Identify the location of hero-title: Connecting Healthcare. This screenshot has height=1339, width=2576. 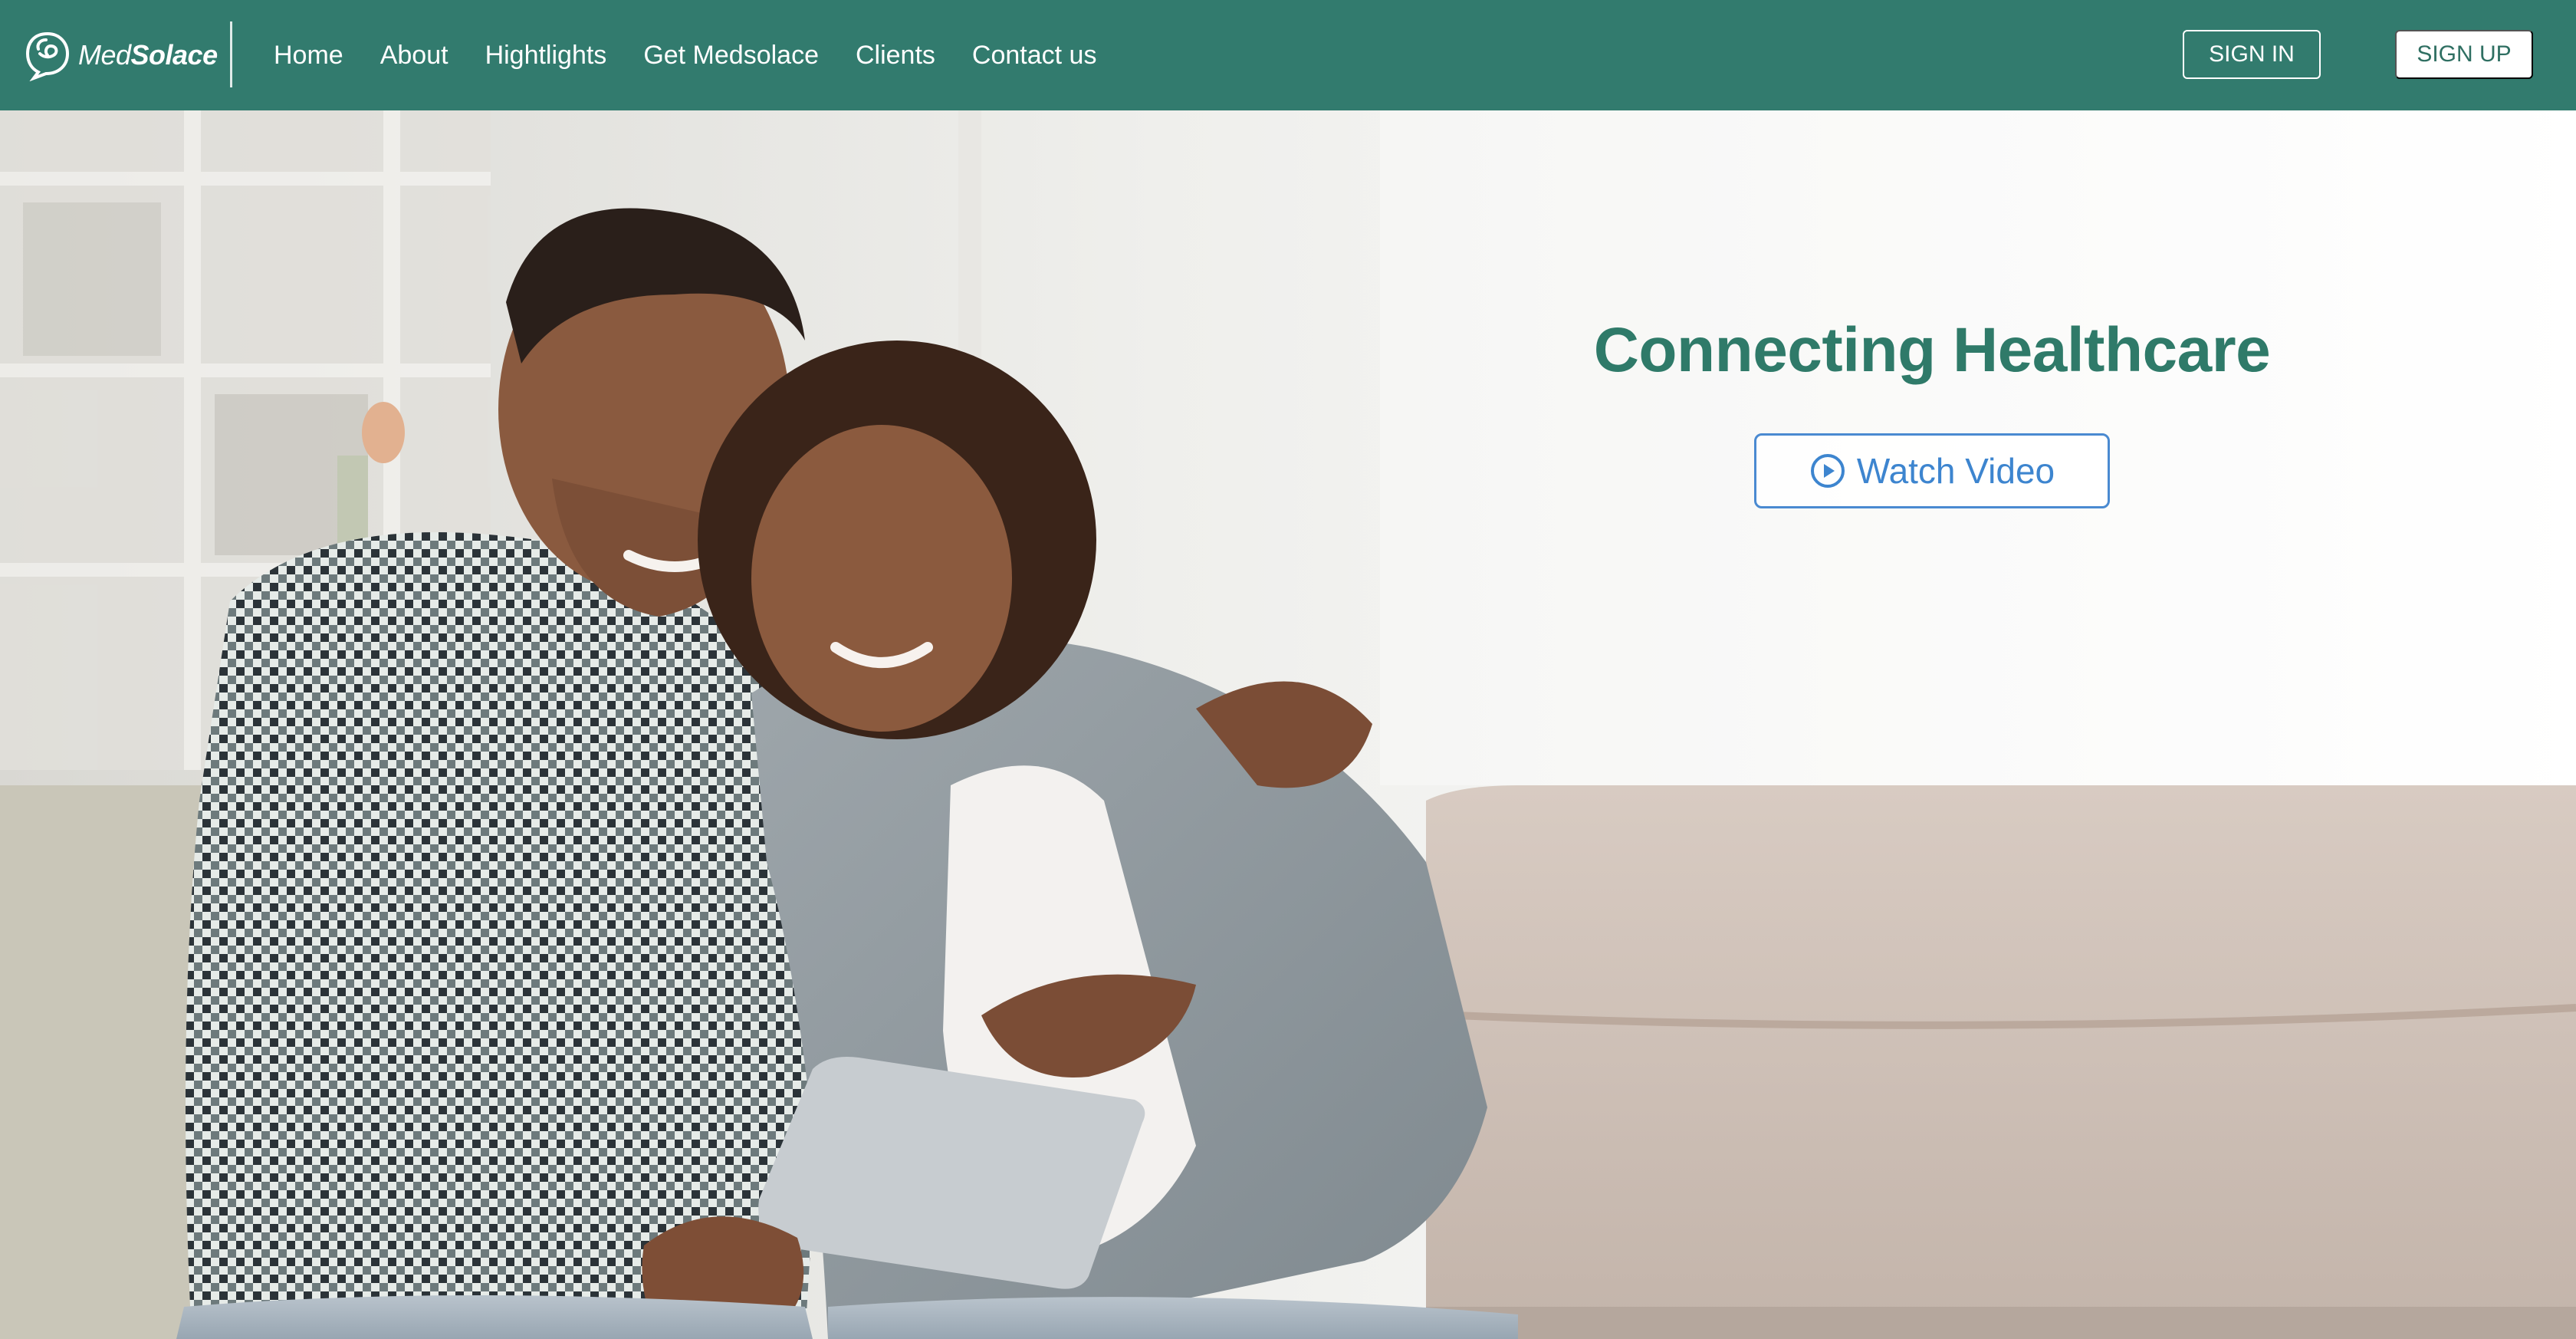
(1932, 350).